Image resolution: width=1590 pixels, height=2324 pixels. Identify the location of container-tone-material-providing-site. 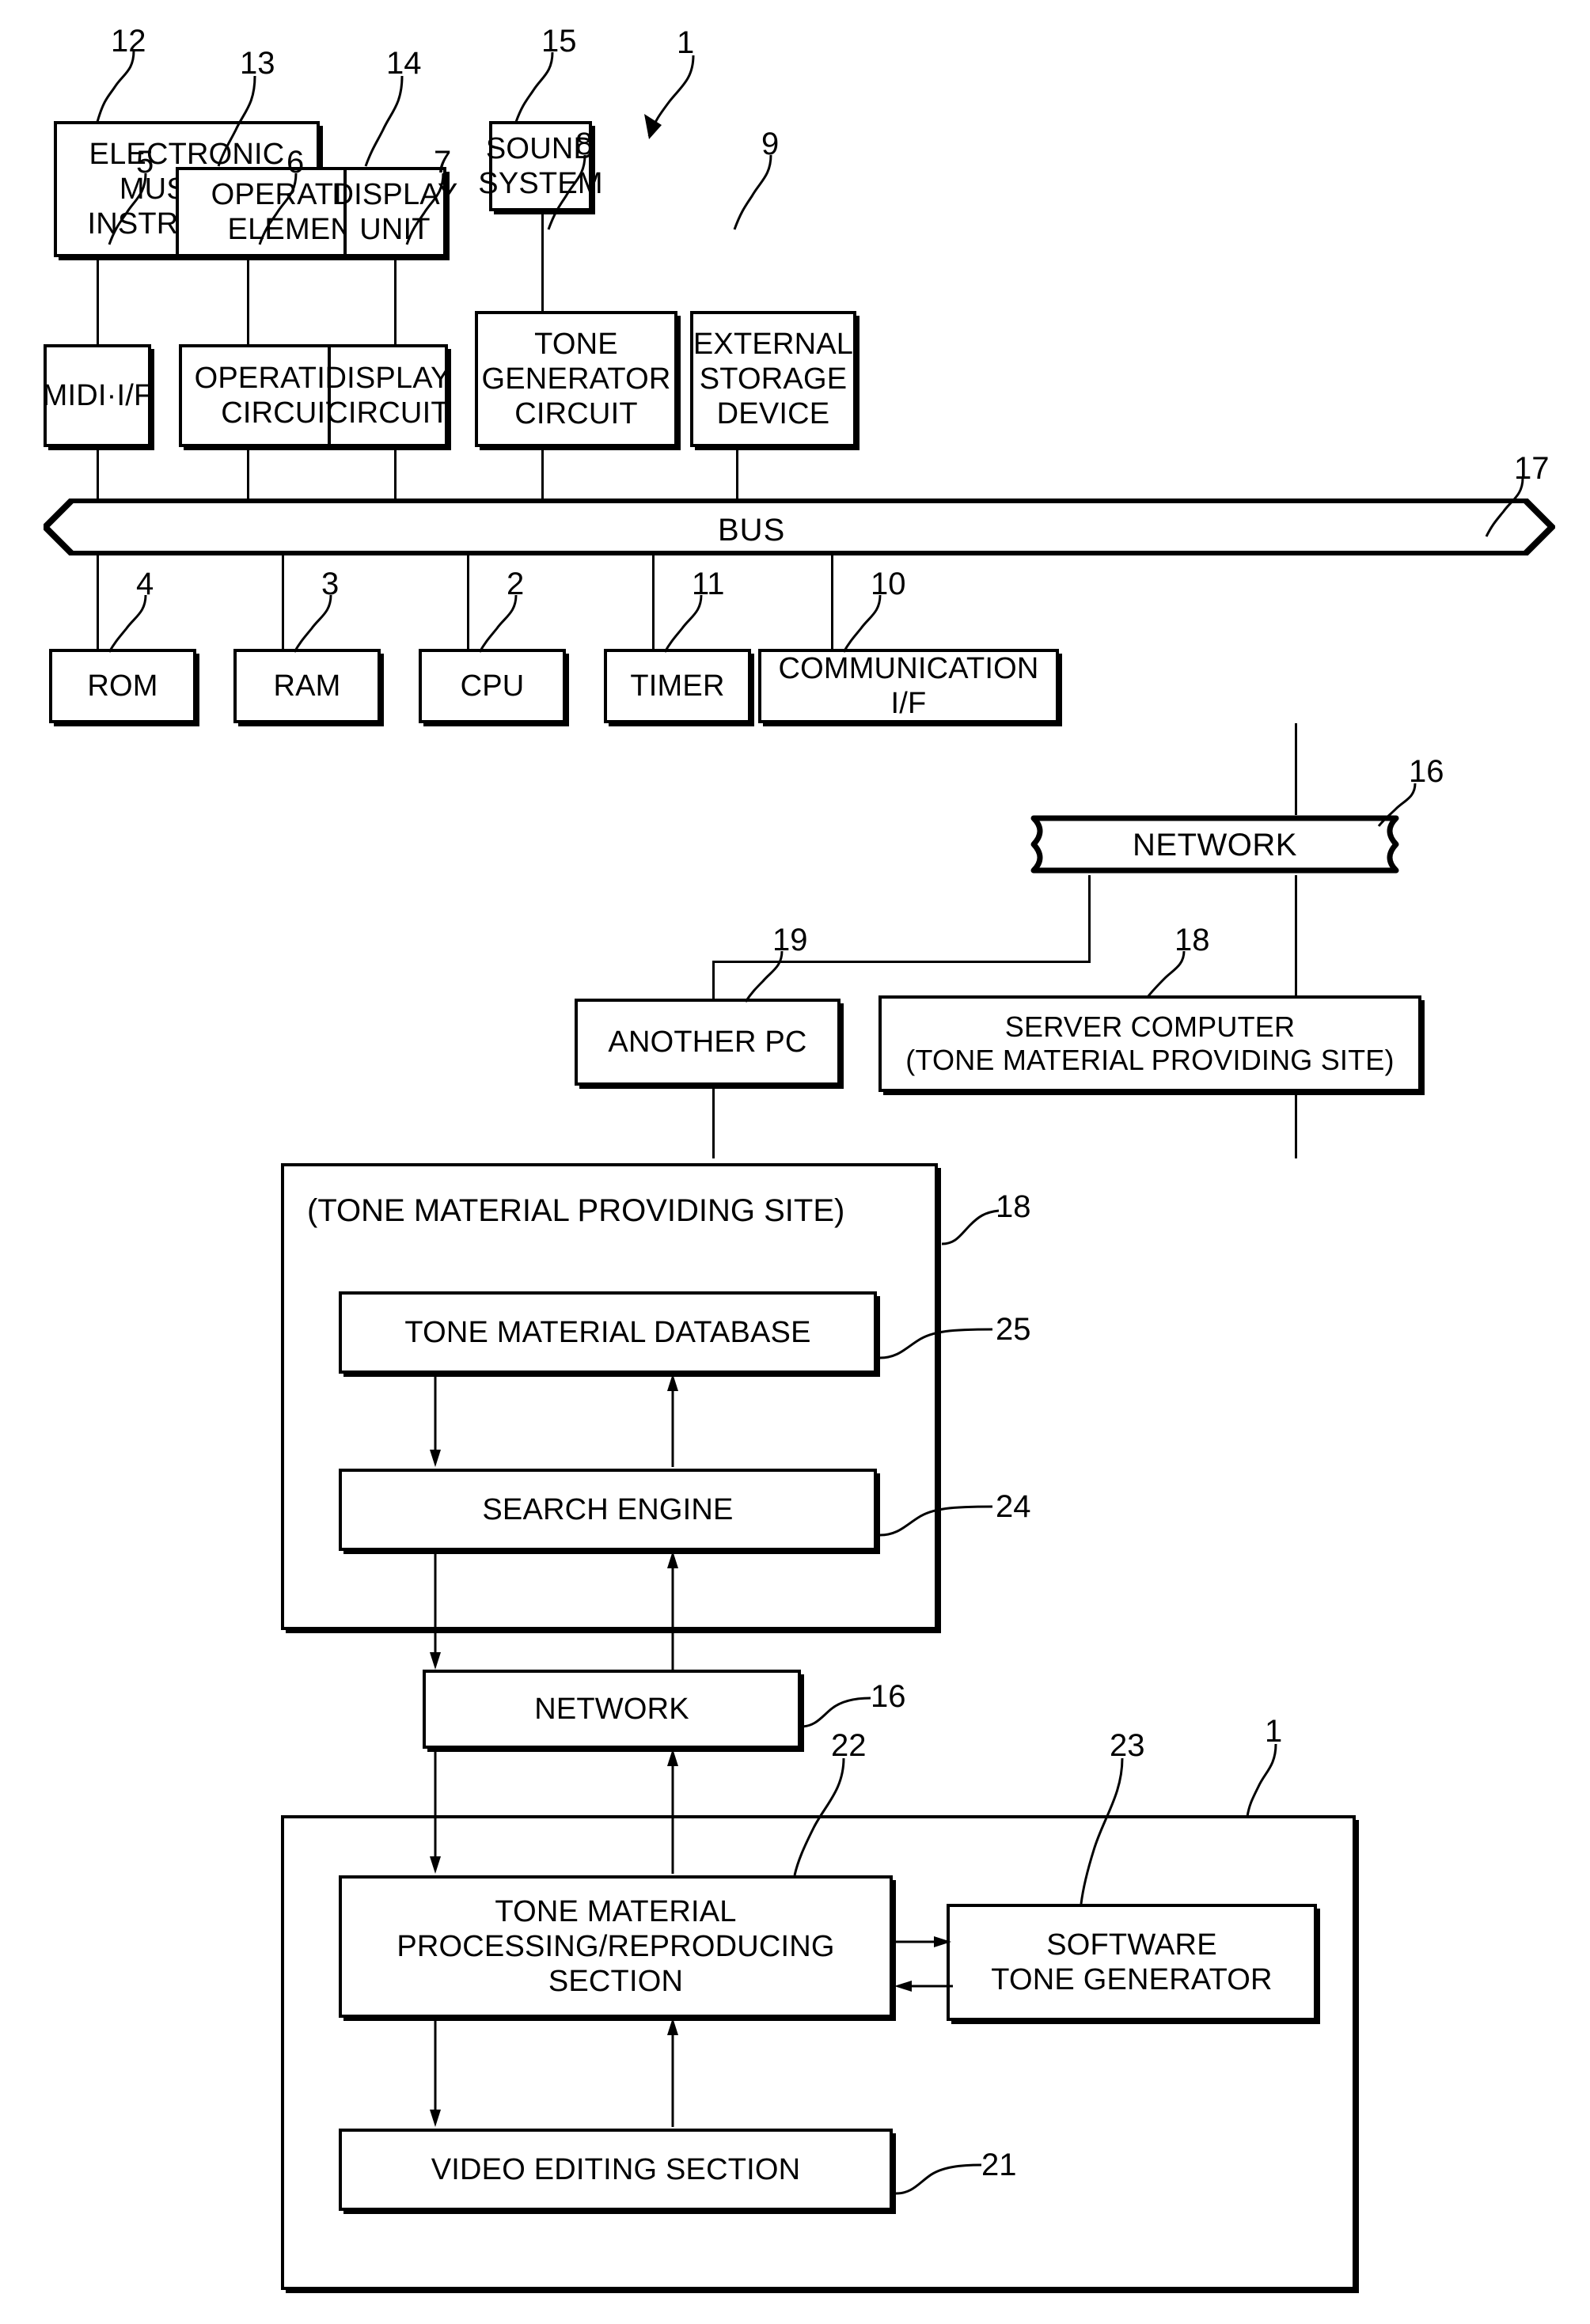
(609, 1396).